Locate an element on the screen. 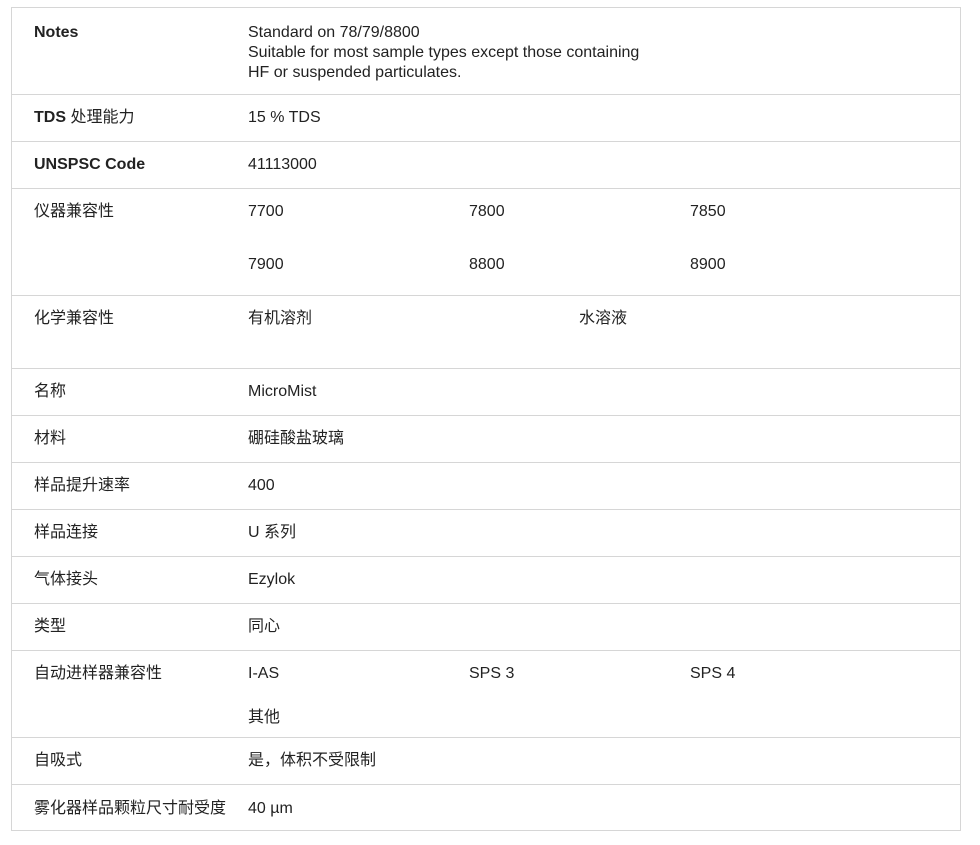 This screenshot has height=845, width=980. autosampler-item: SPS 4 is located at coordinates (713, 673).